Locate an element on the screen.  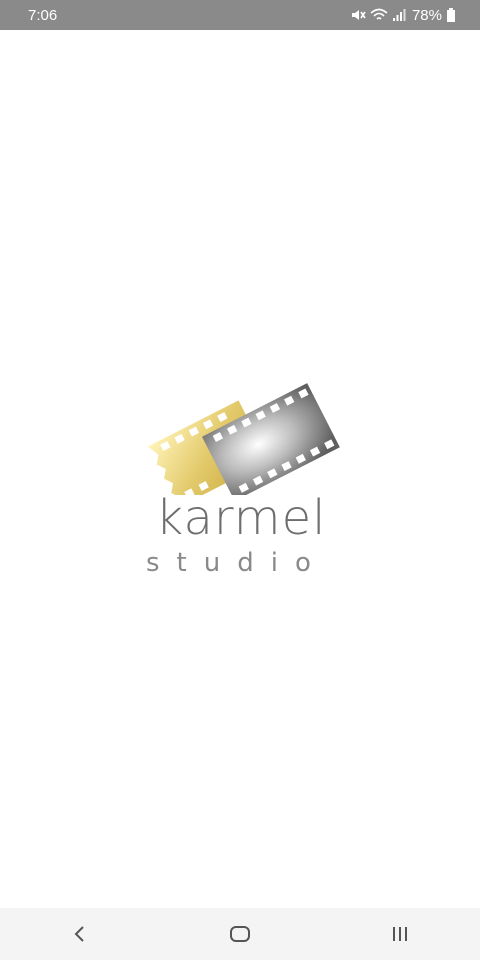
brand-subtitle: studio is located at coordinates (237, 563).